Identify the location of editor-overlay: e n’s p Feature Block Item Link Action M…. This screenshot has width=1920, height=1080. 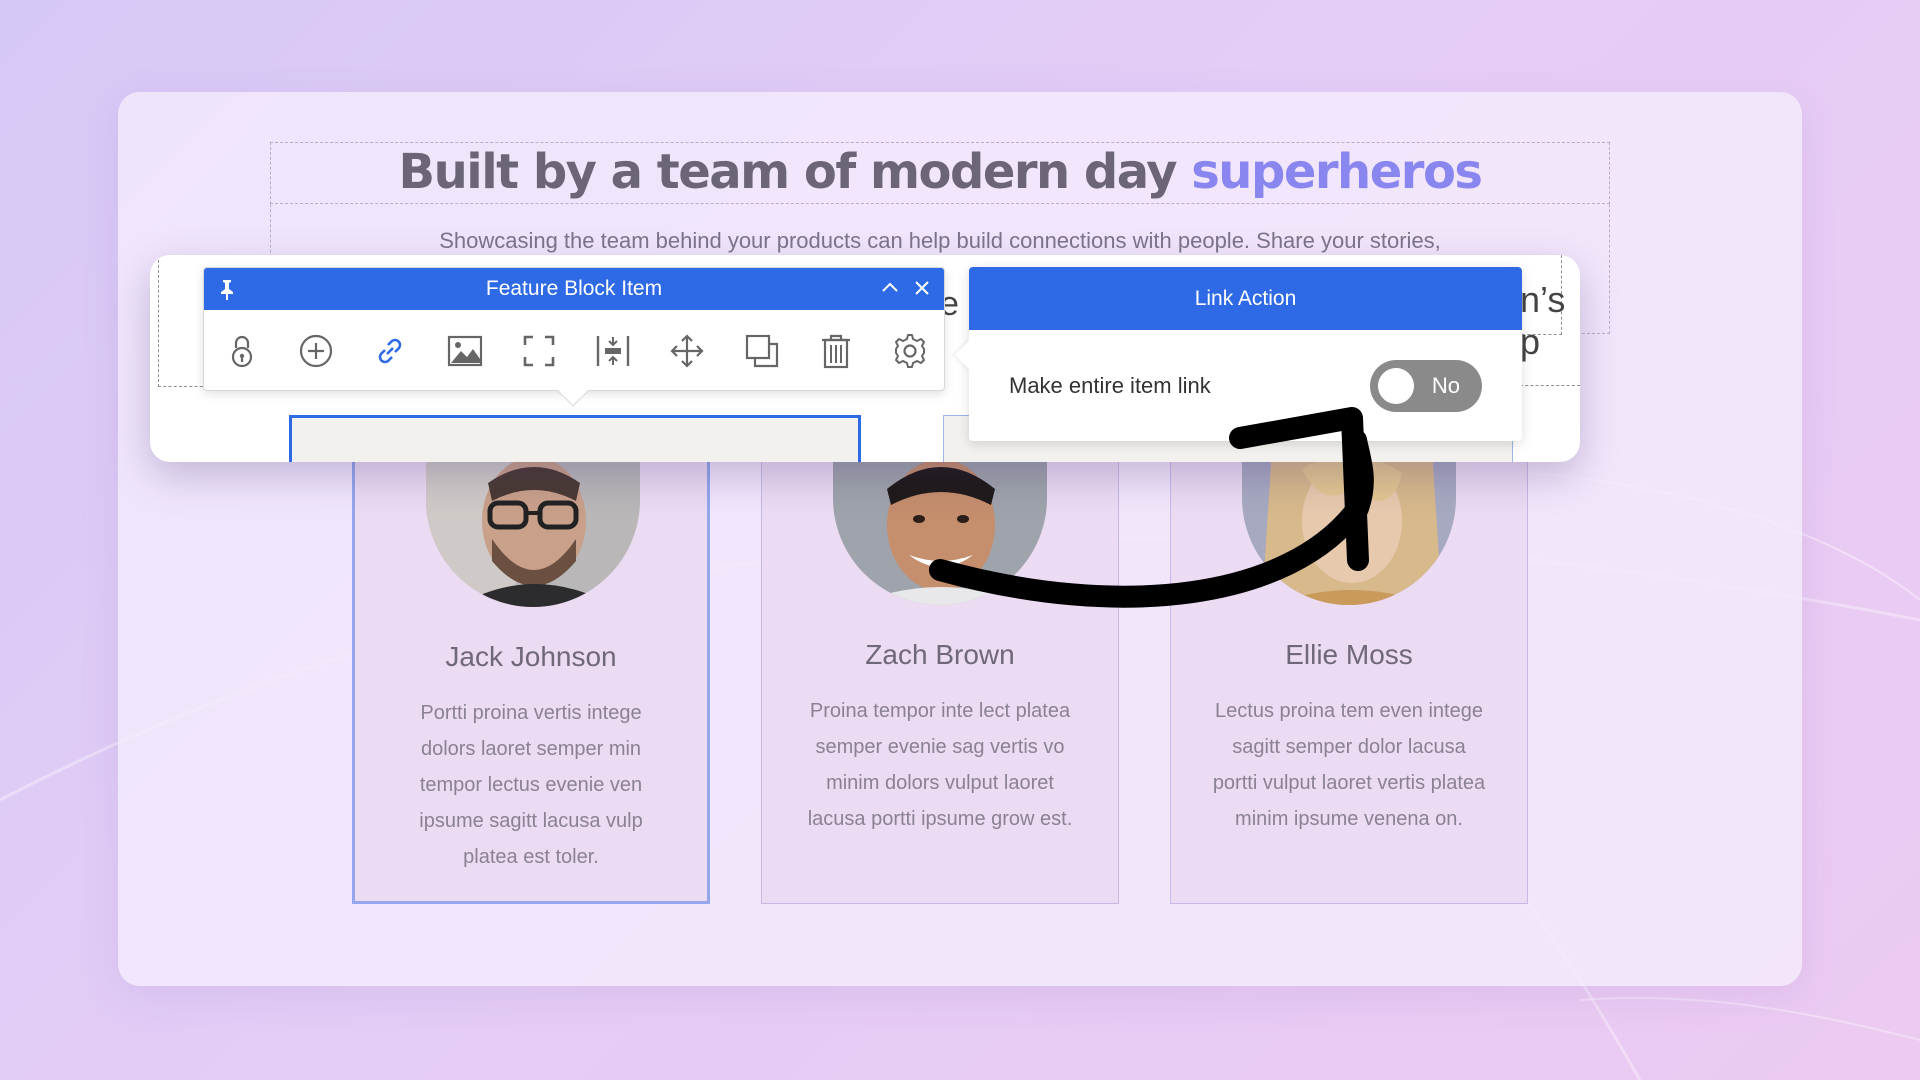
(865, 358).